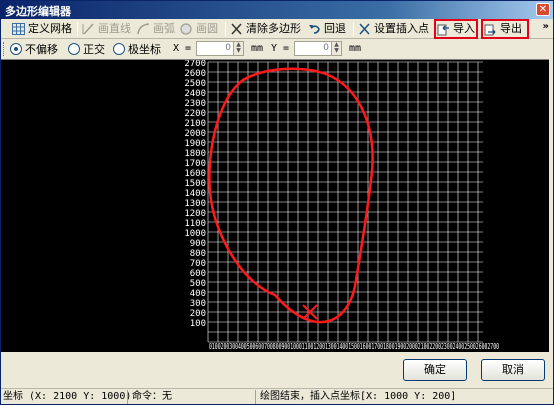 This screenshot has width=554, height=405. Describe the element at coordinates (435, 370) in the screenshot. I see `ok-button: 确定` at that location.